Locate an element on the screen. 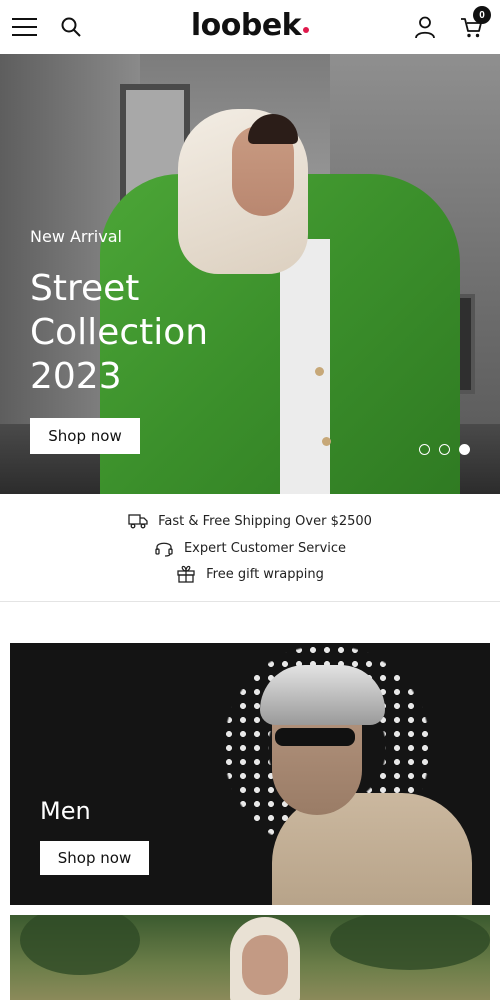 Image resolution: width=500 pixels, height=1000 pixels. category-card-women is located at coordinates (250, 957).